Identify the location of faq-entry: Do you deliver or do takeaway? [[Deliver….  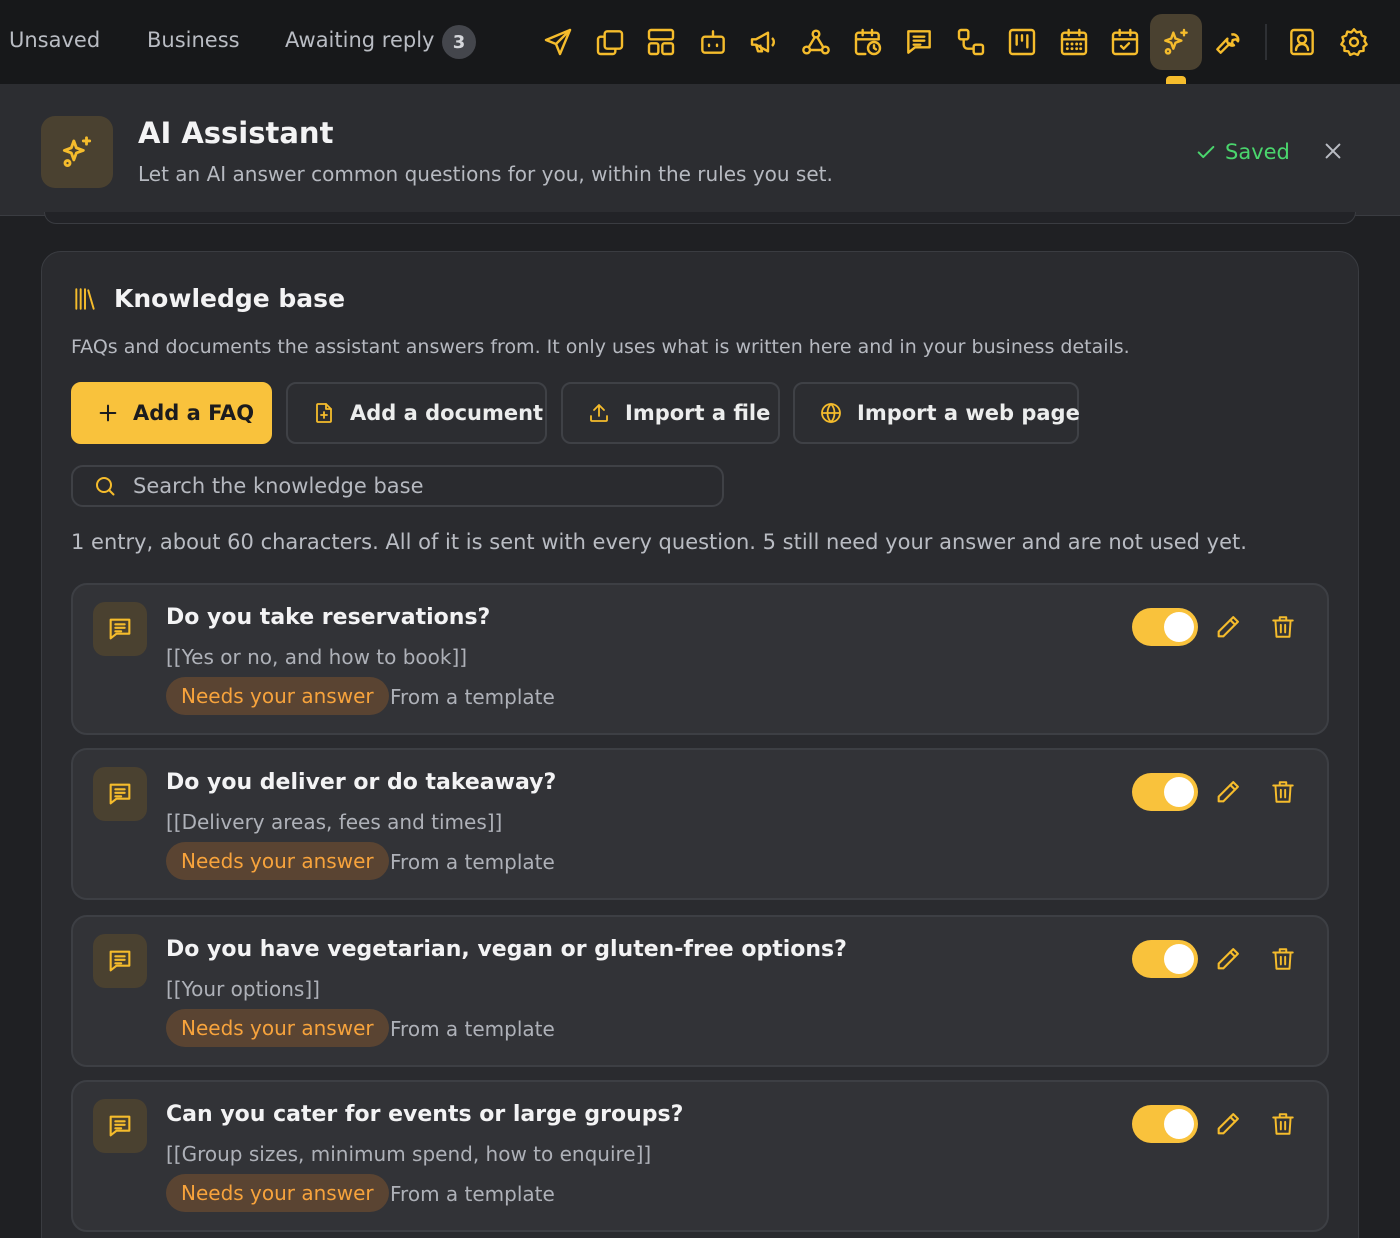
(700, 824).